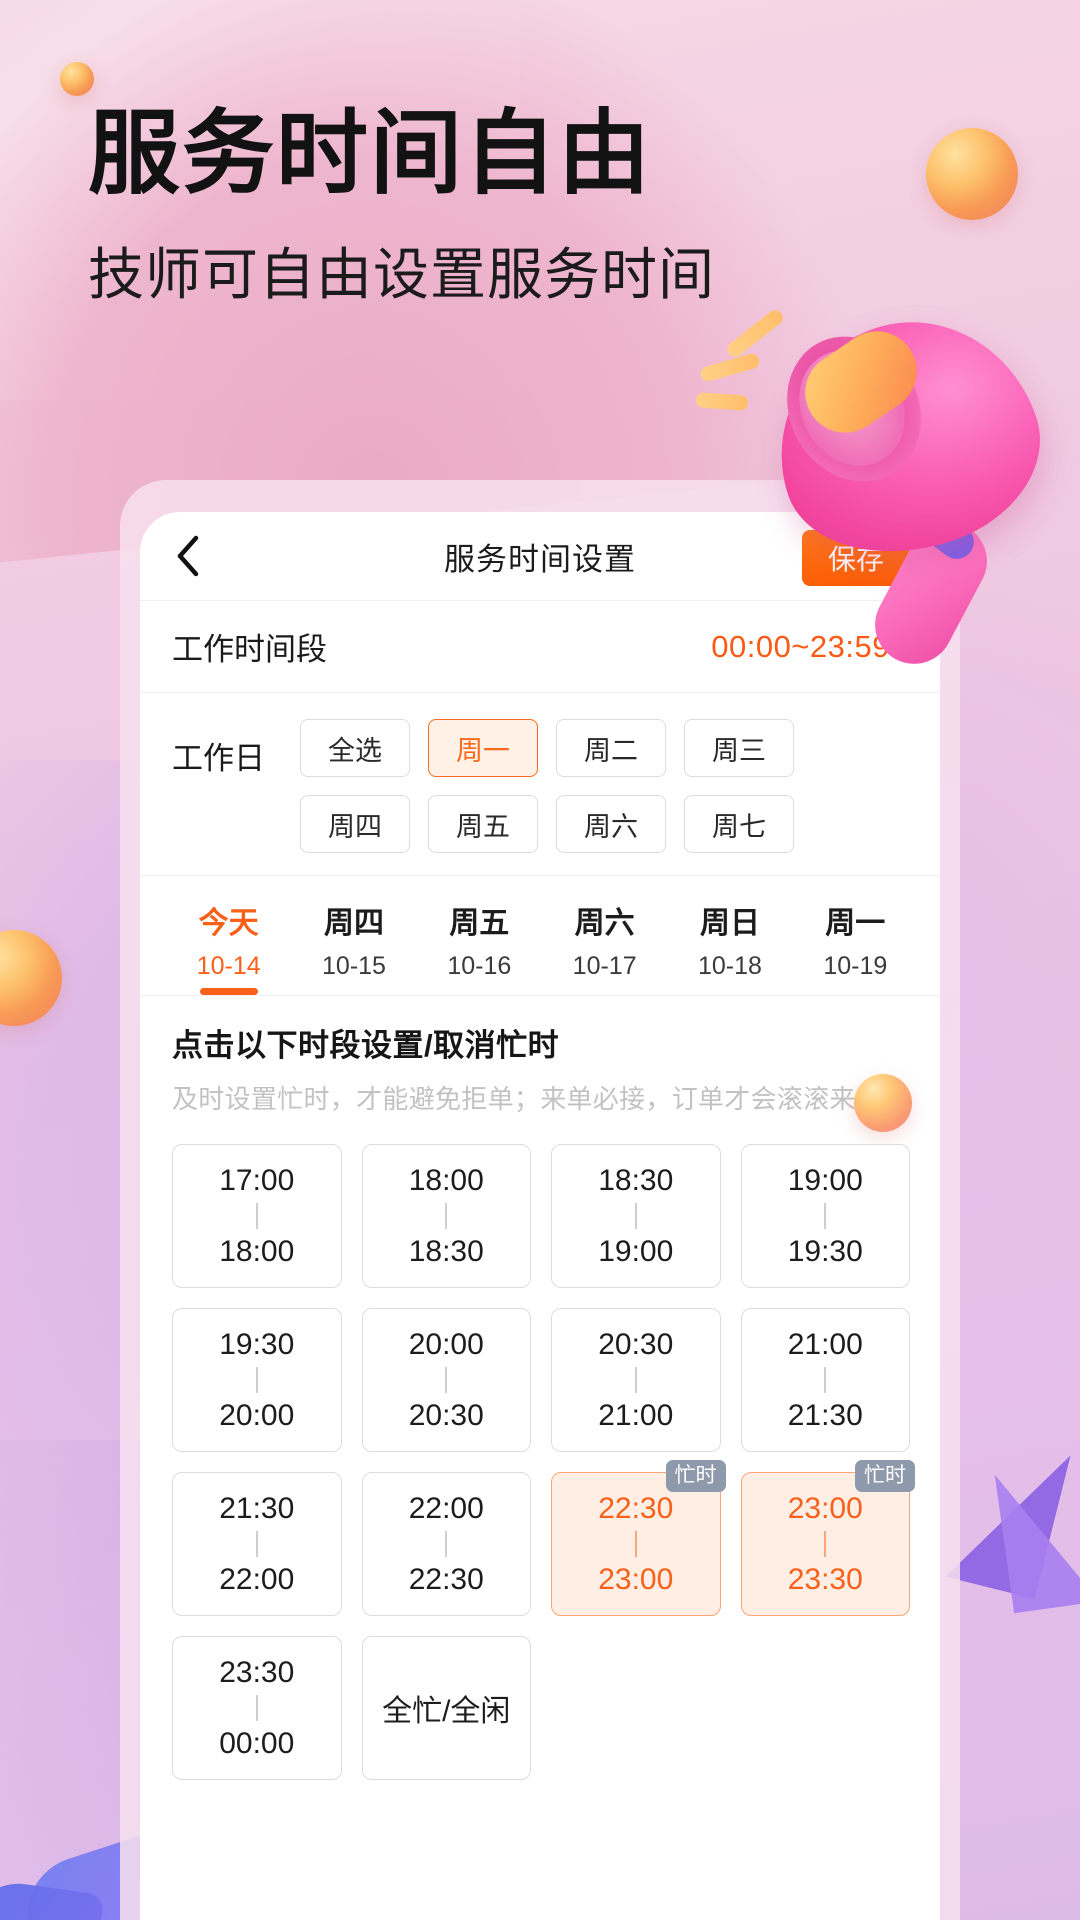 The height and width of the screenshot is (1920, 1080). What do you see at coordinates (972, 174) in the screenshot?
I see `decorative-sphere-large` at bounding box center [972, 174].